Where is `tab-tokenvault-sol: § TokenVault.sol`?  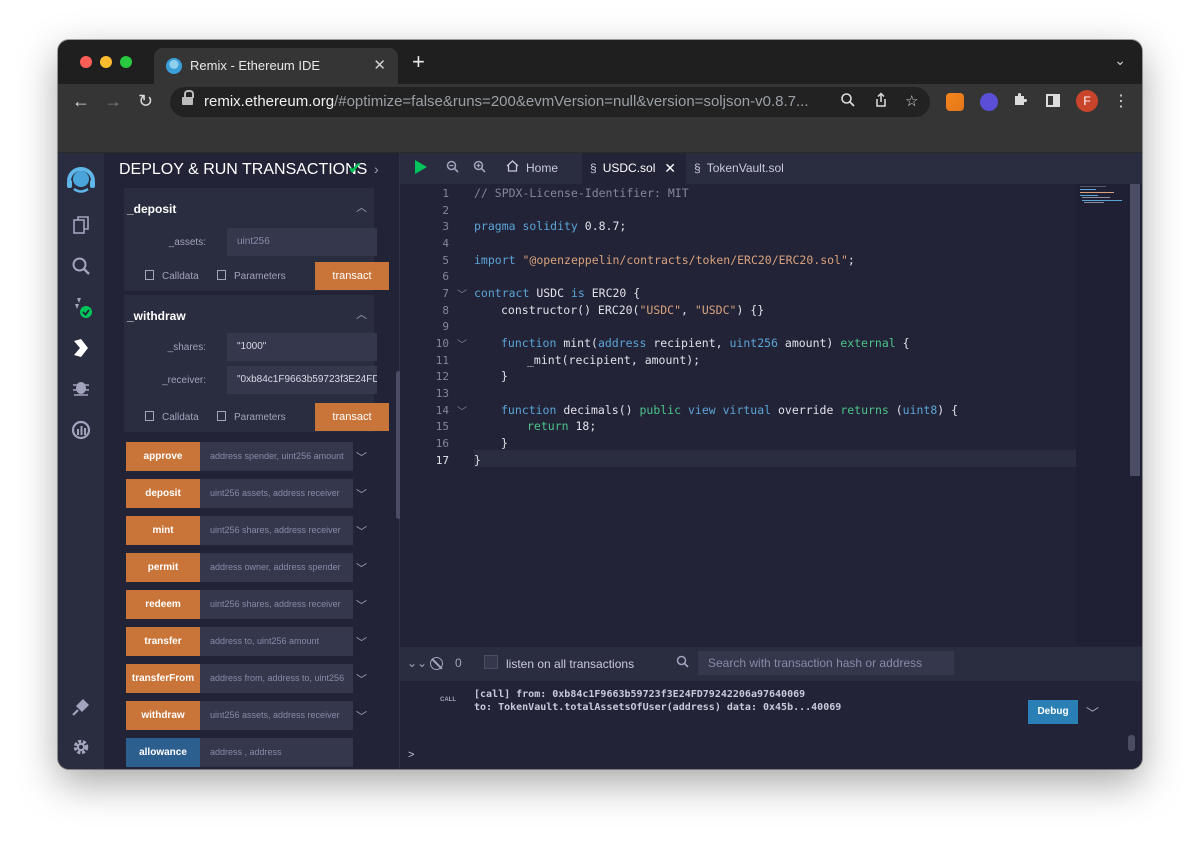 tab-tokenvault-sol: § TokenVault.sol is located at coordinates (745, 168).